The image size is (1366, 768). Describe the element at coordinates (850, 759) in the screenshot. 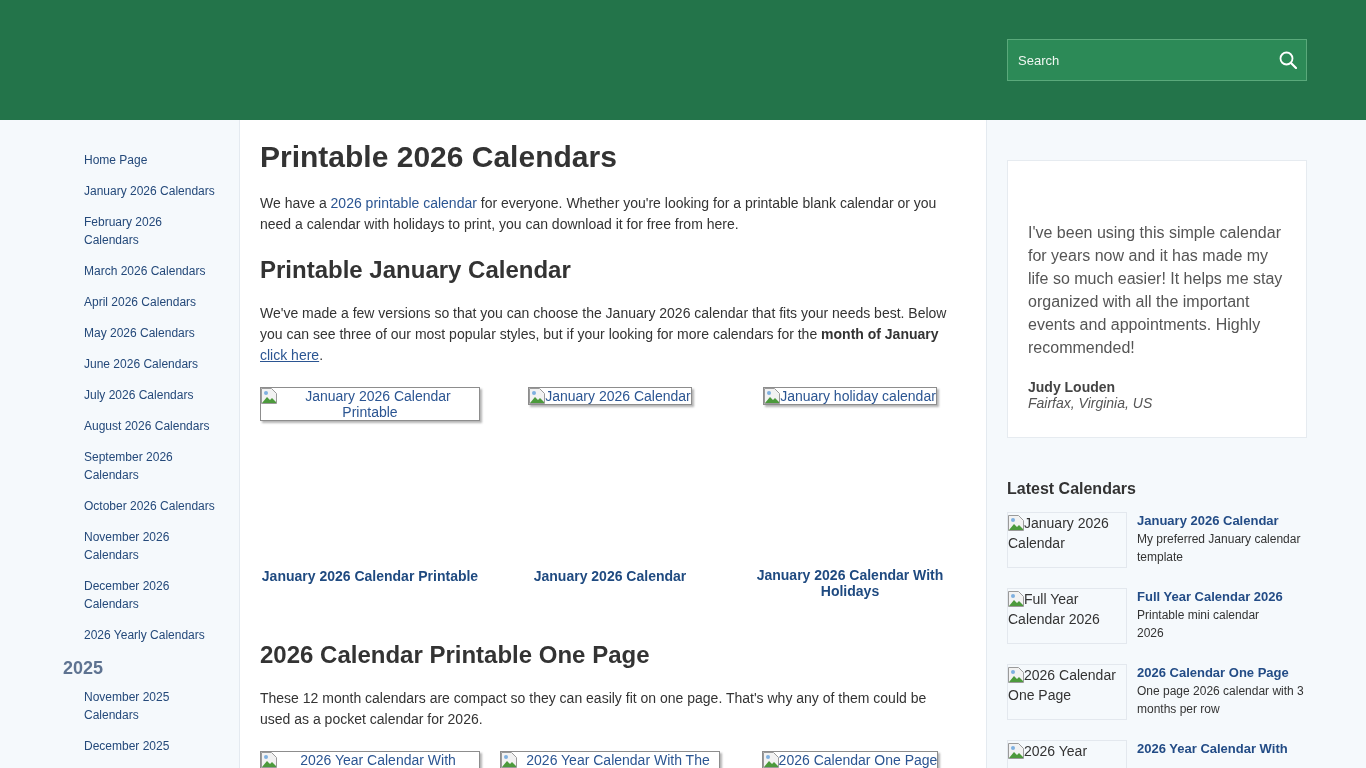

I see `image-link: 2026 Calendar One Page` at that location.